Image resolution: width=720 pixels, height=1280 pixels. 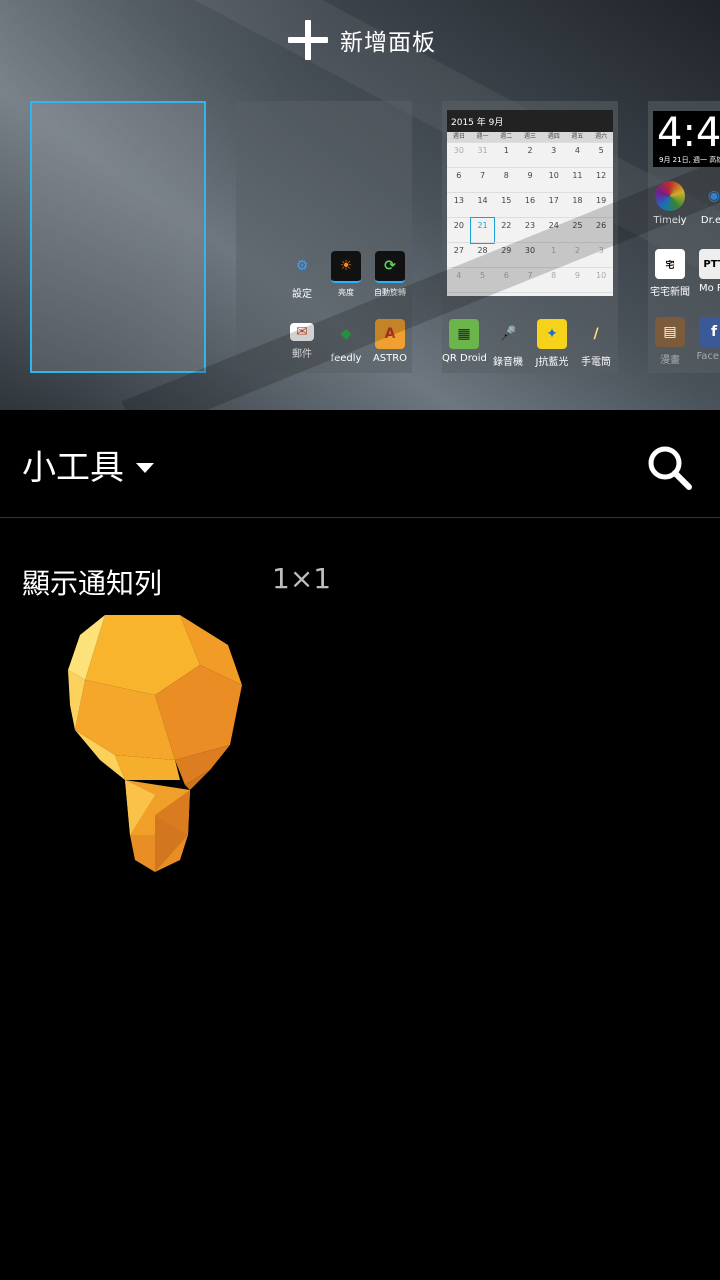 I want to click on app-settings: ⚙ 設定, so click(x=302, y=275).